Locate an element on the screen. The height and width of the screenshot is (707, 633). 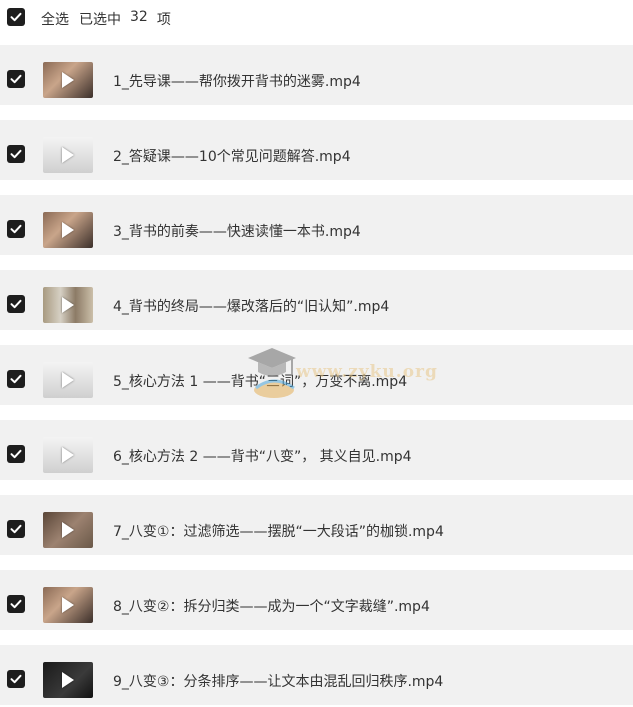
file-name: 9_八变③：分条排序——让文本由混乱回归秩序.mp4 is located at coordinates (278, 681).